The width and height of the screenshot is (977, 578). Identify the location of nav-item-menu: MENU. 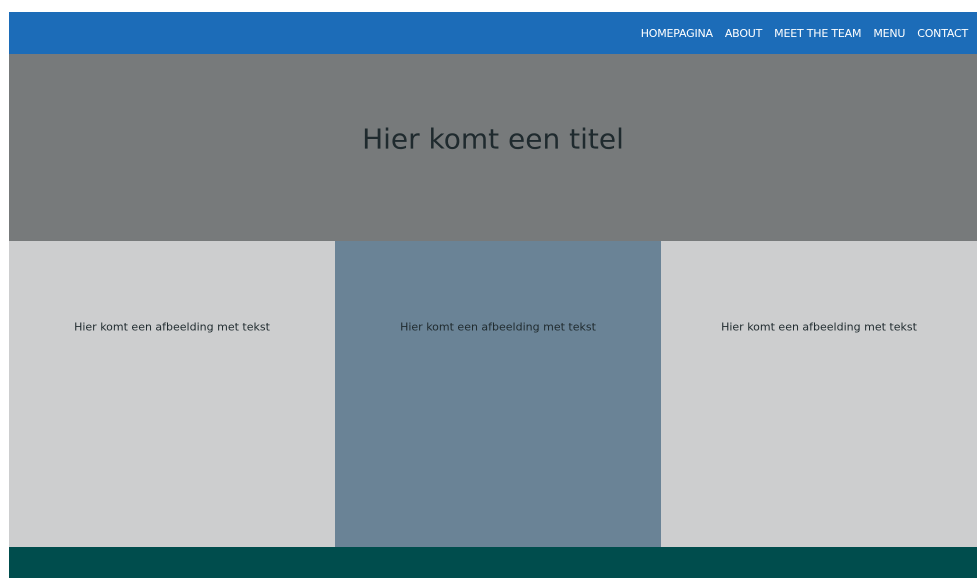
(889, 33).